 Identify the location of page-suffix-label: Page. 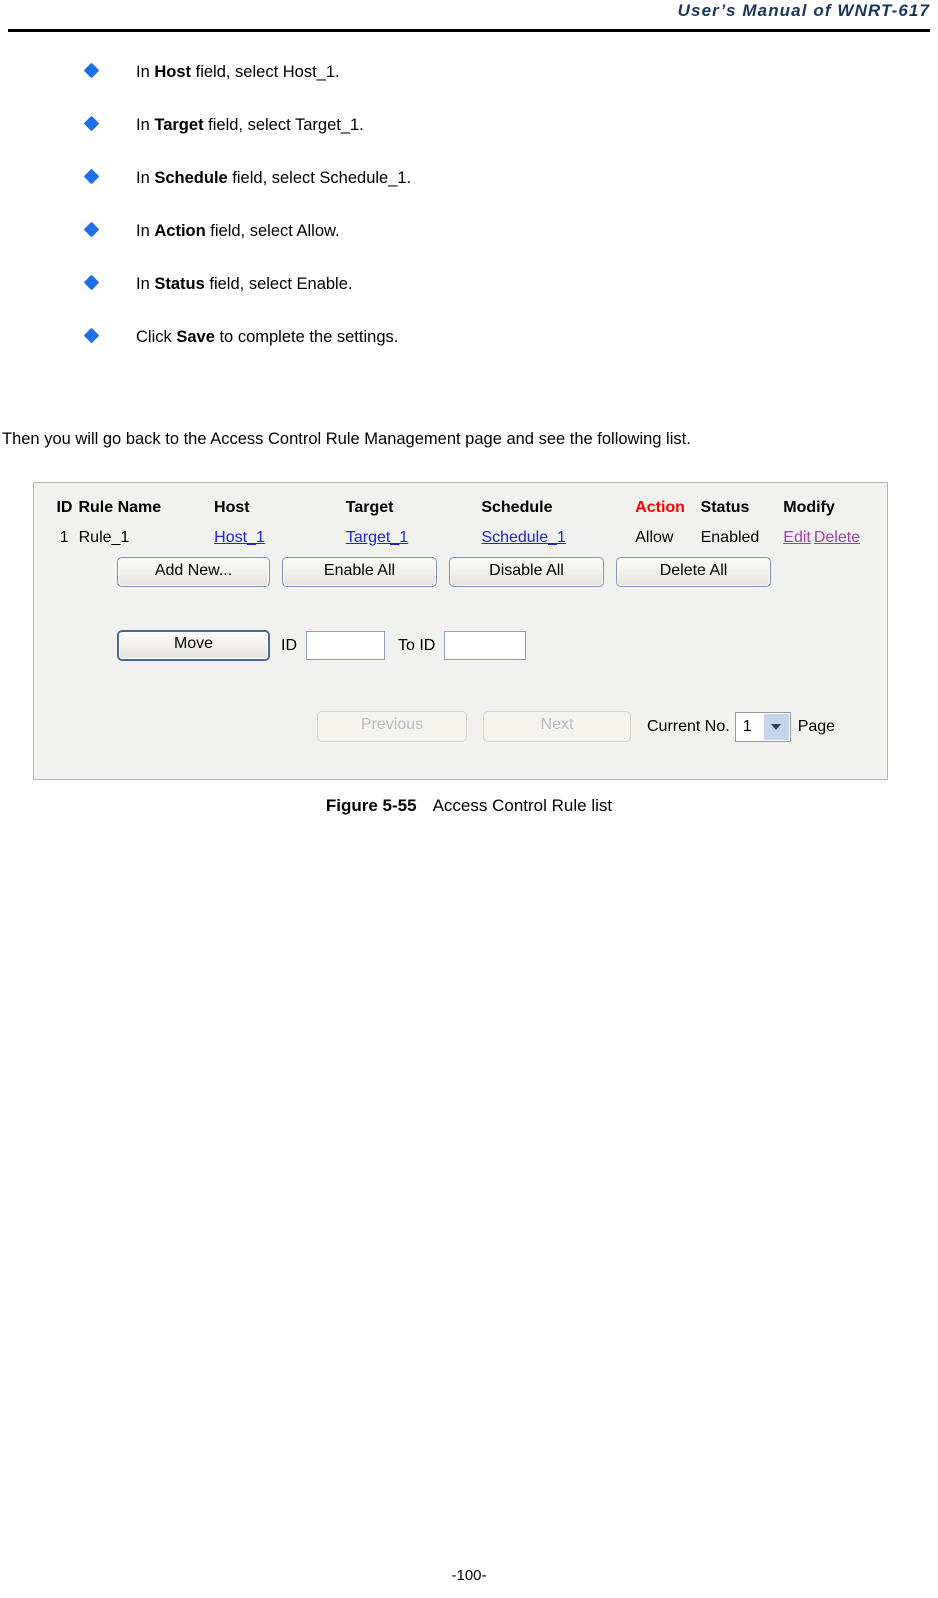
(816, 726).